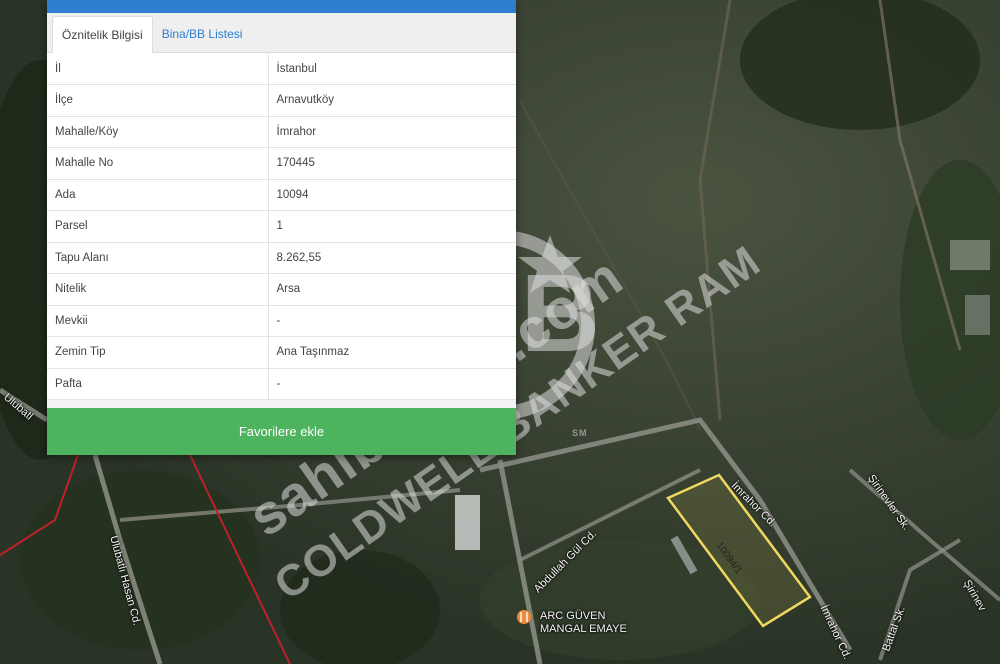  What do you see at coordinates (392, 289) in the screenshot?
I see `attribute-value: Arsa` at bounding box center [392, 289].